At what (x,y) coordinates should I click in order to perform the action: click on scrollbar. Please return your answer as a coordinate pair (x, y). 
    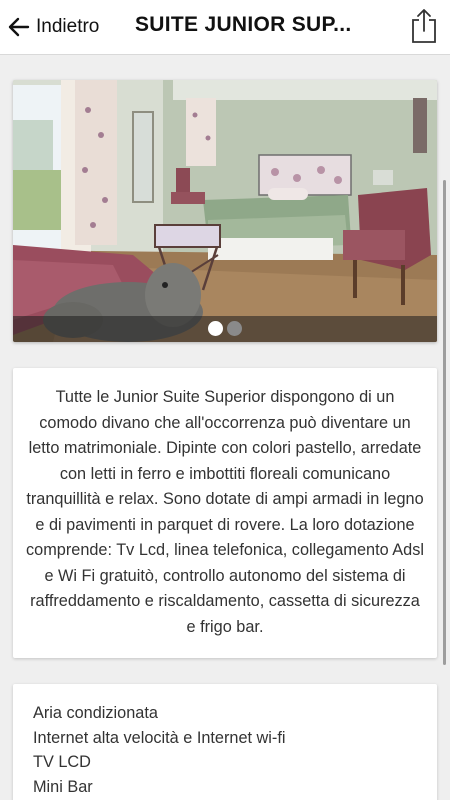
    Looking at the image, I should click on (444, 422).